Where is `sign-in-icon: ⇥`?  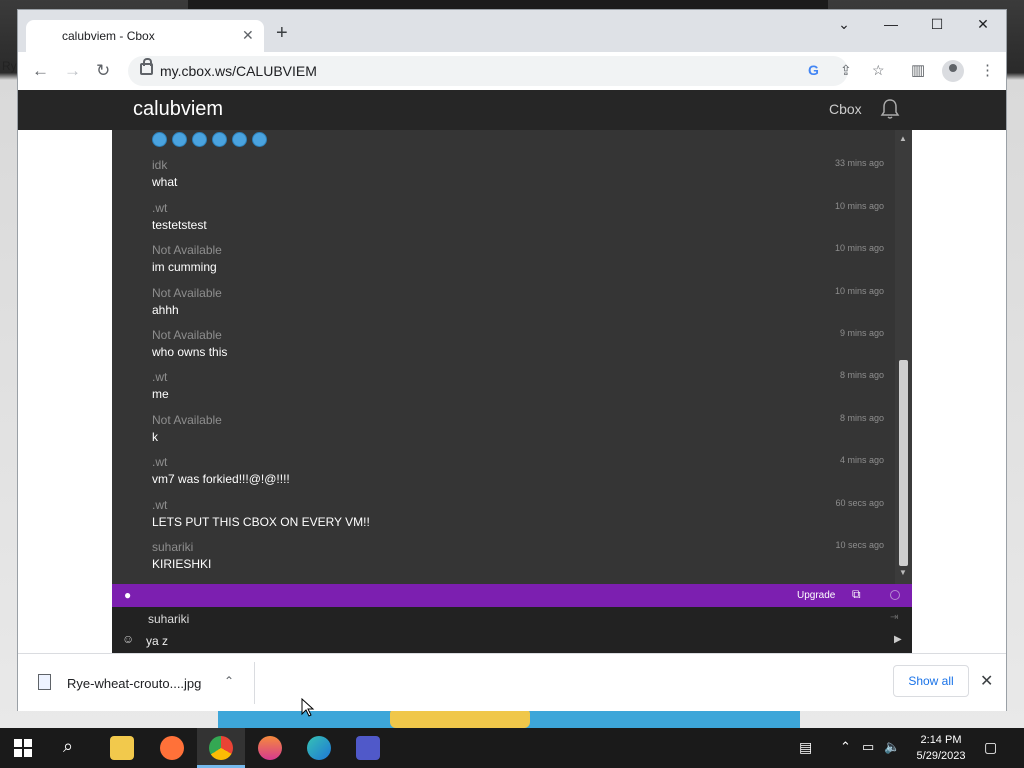 sign-in-icon: ⇥ is located at coordinates (894, 617).